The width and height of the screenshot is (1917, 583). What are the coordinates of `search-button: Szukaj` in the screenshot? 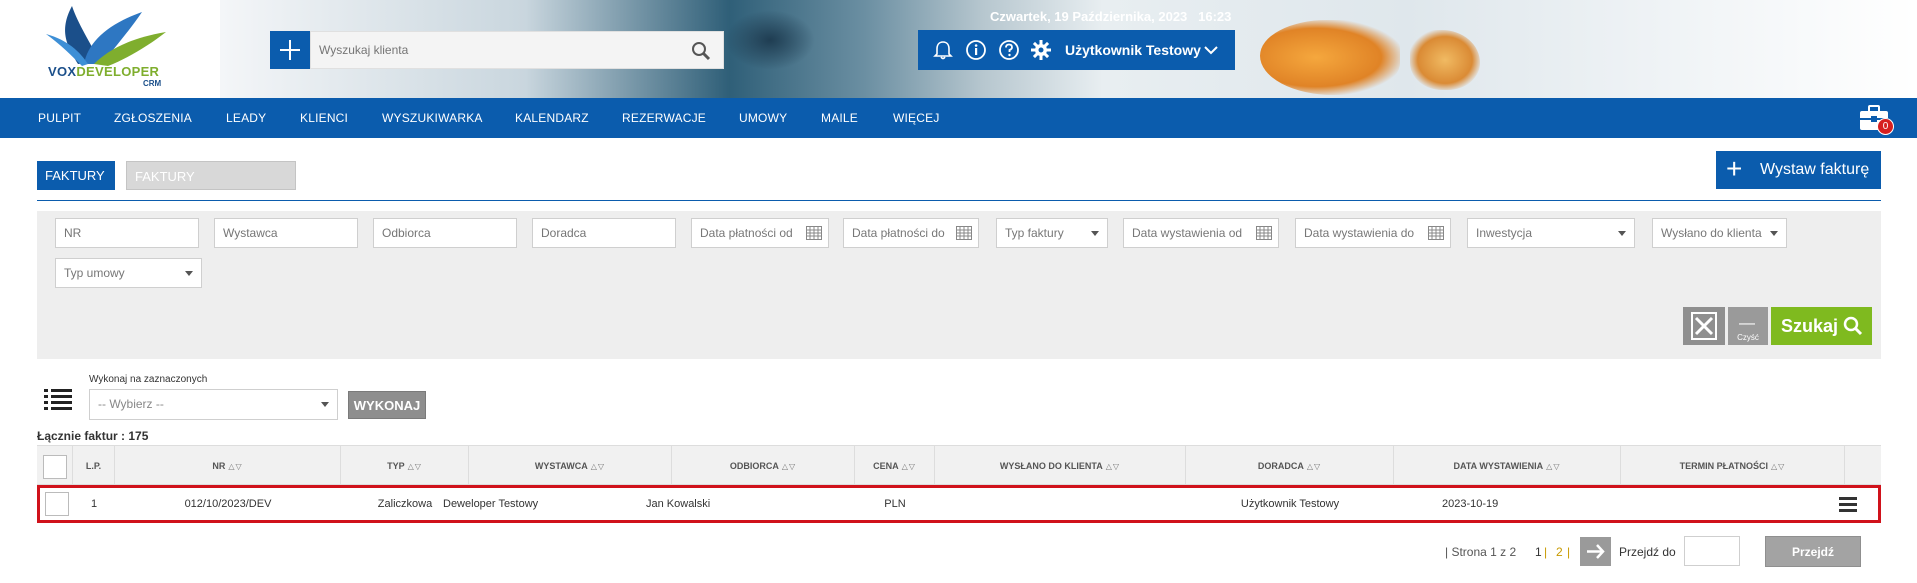 It's located at (1821, 326).